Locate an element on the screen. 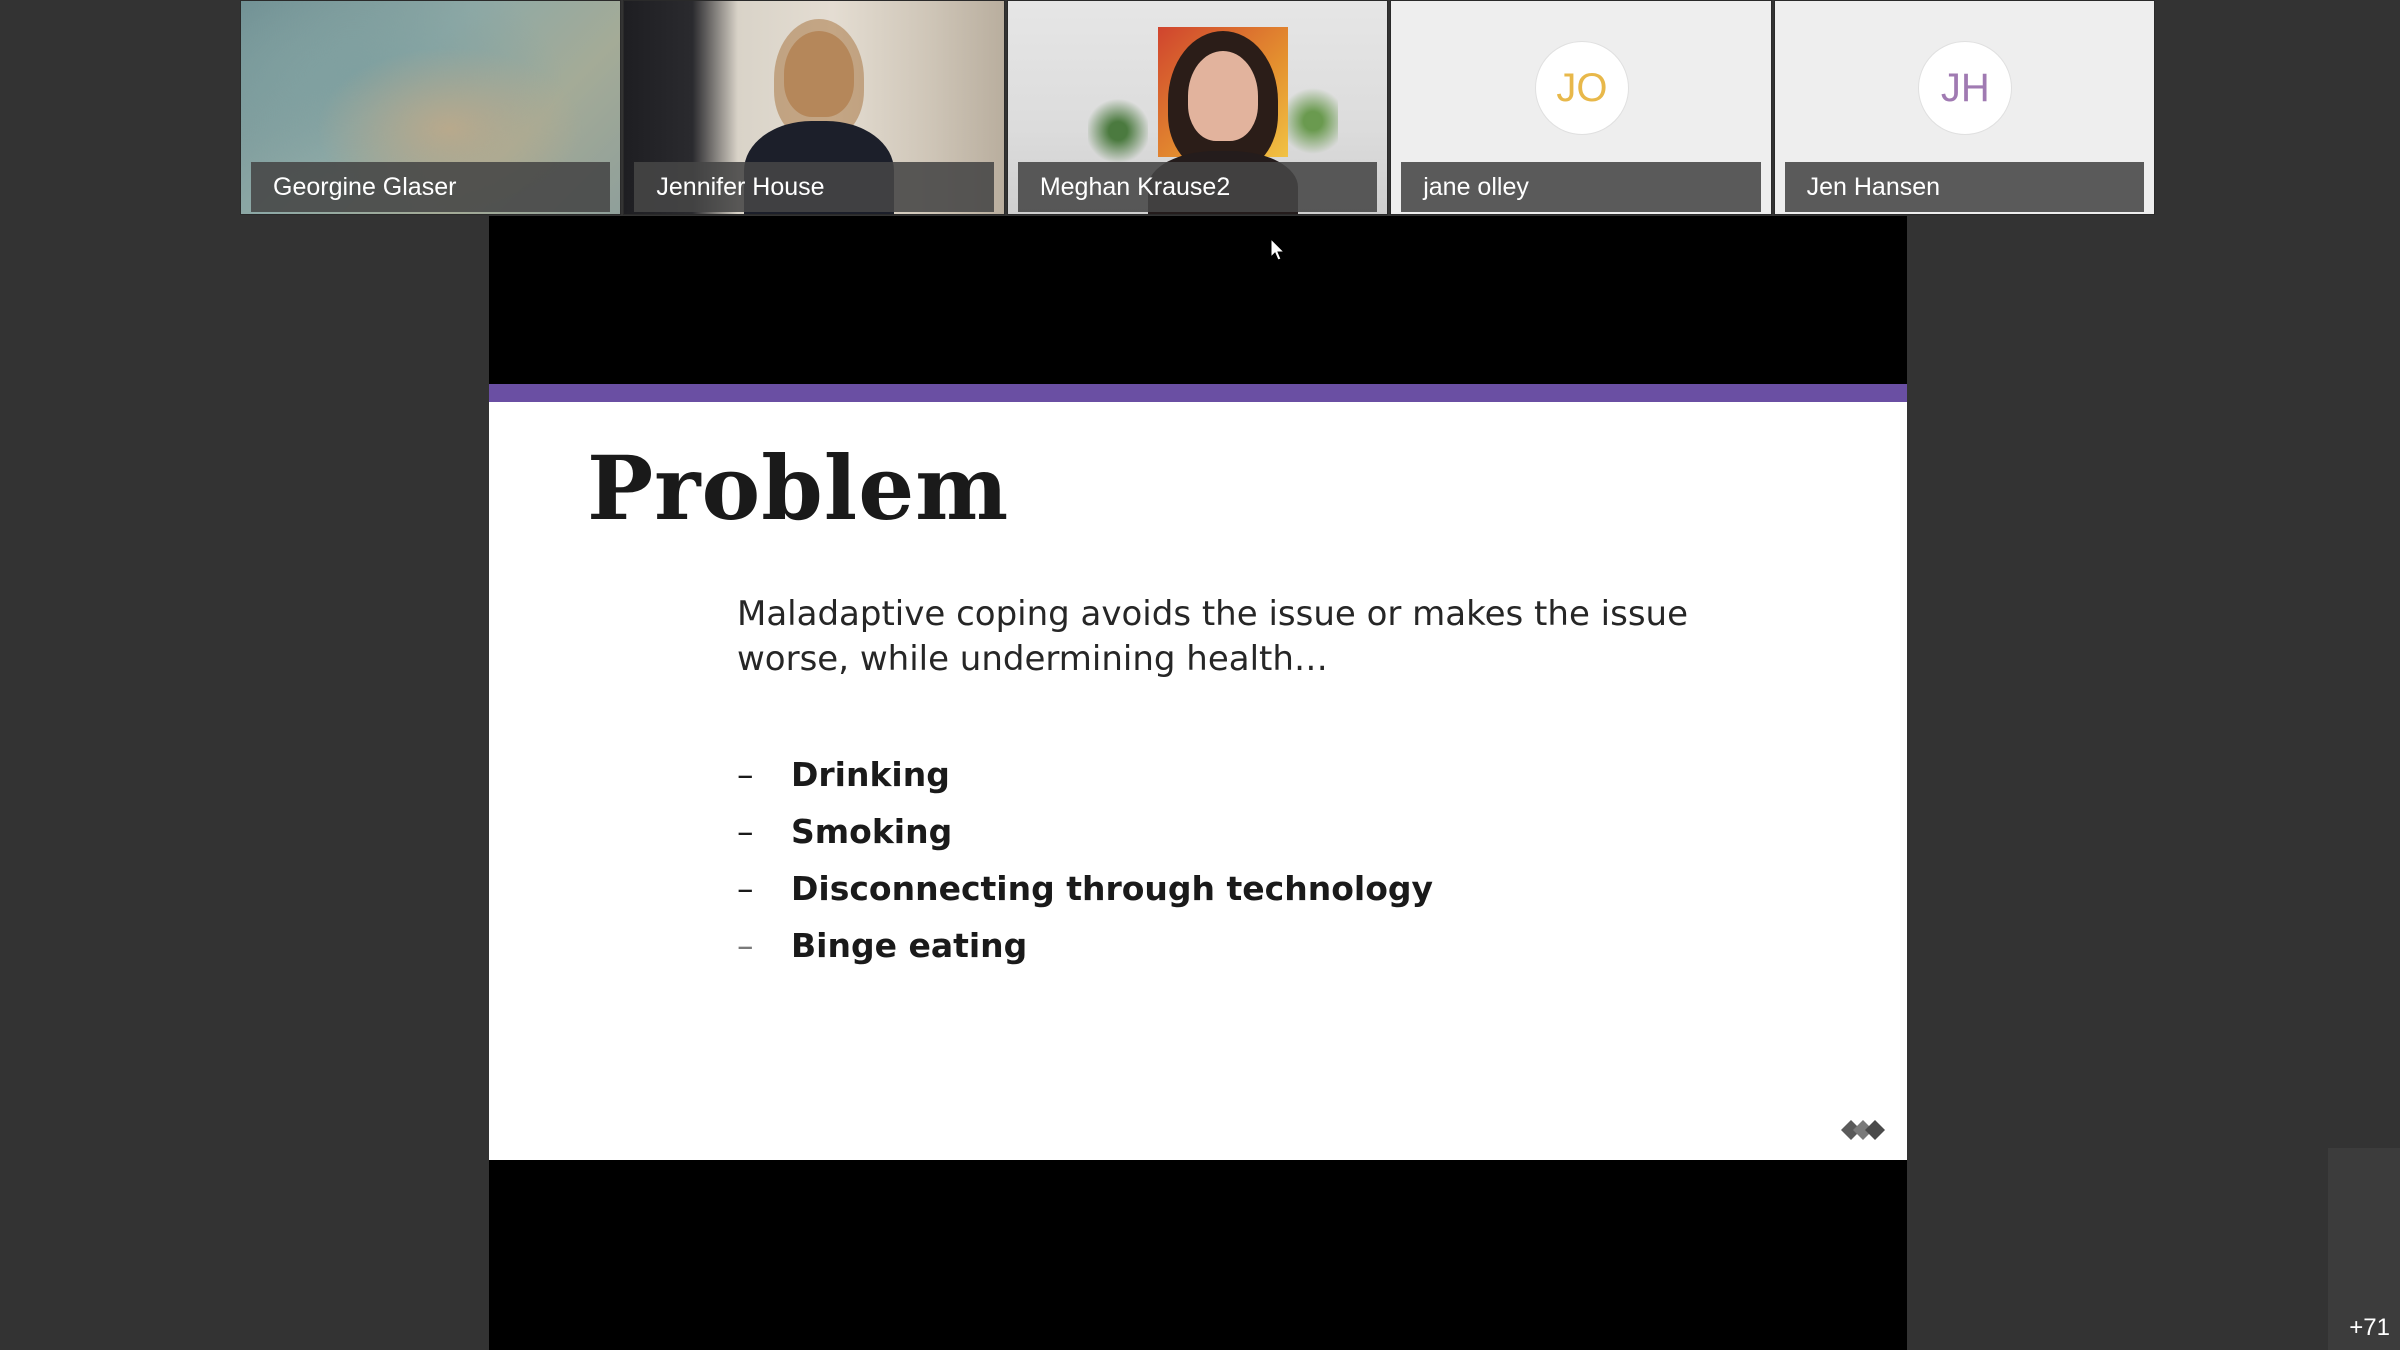 This screenshot has height=1350, width=2400. bullet-text: Smoking is located at coordinates (872, 831).